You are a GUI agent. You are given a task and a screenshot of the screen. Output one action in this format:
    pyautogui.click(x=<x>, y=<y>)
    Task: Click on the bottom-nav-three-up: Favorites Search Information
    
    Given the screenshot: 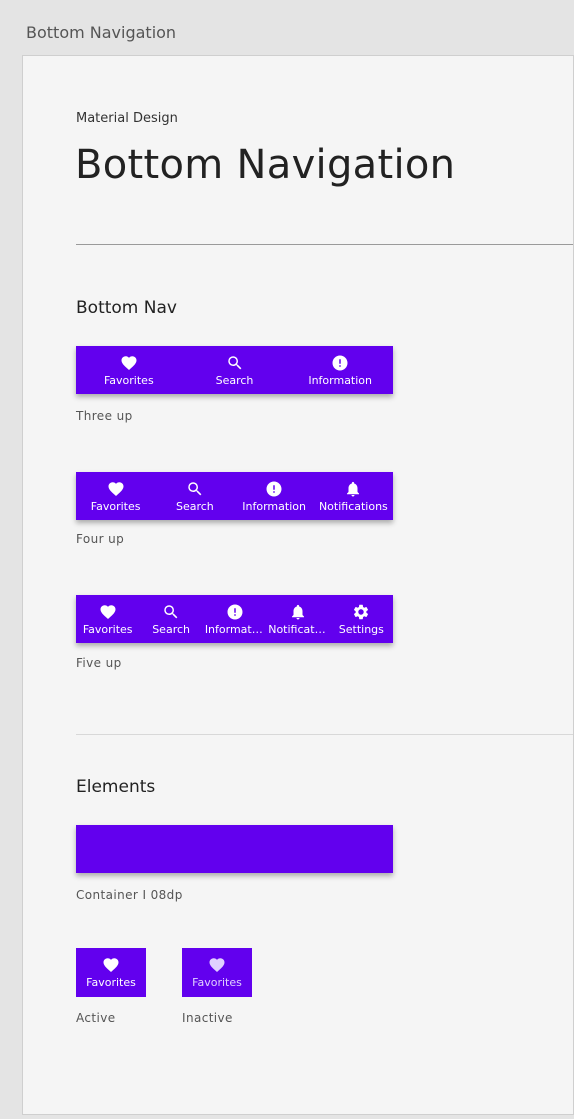 What is the action you would take?
    pyautogui.click(x=234, y=370)
    